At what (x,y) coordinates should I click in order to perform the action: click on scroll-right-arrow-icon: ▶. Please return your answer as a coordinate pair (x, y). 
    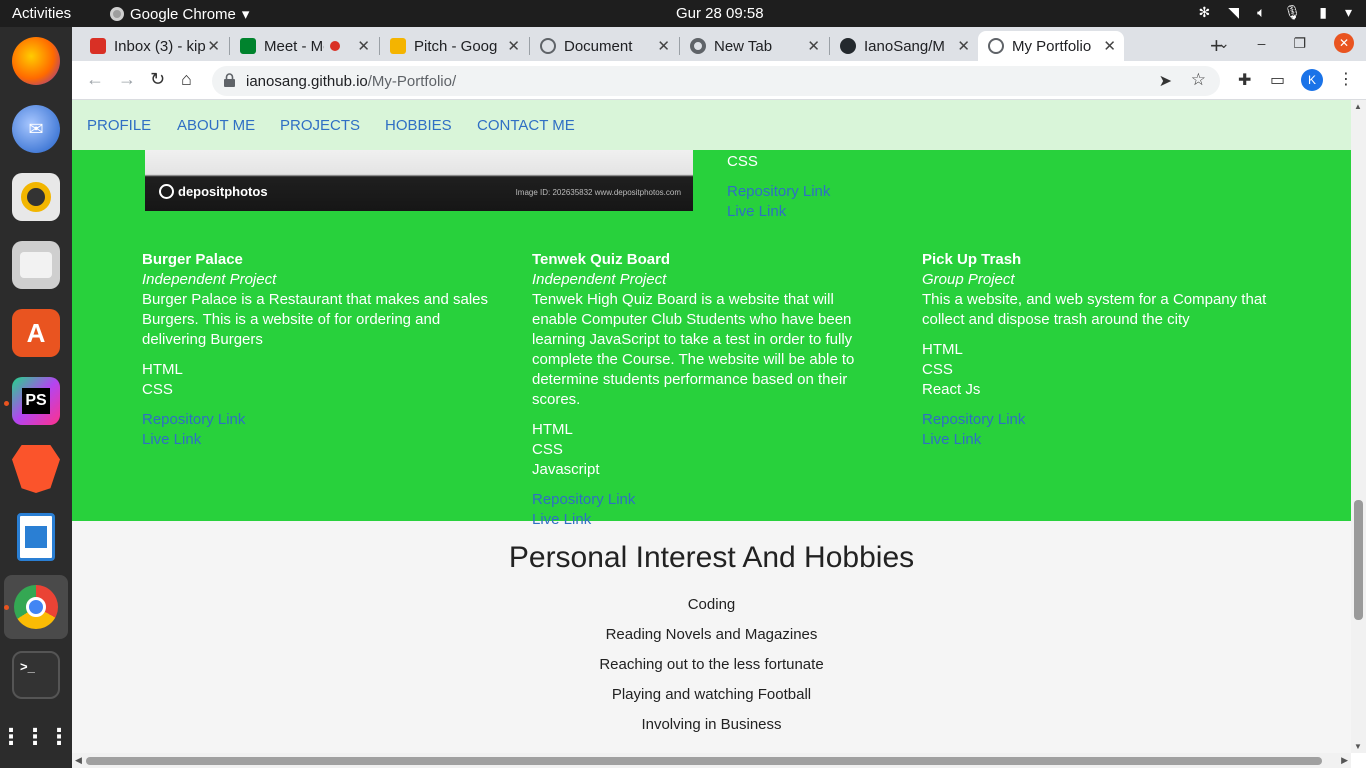
    Looking at the image, I should click on (1344, 760).